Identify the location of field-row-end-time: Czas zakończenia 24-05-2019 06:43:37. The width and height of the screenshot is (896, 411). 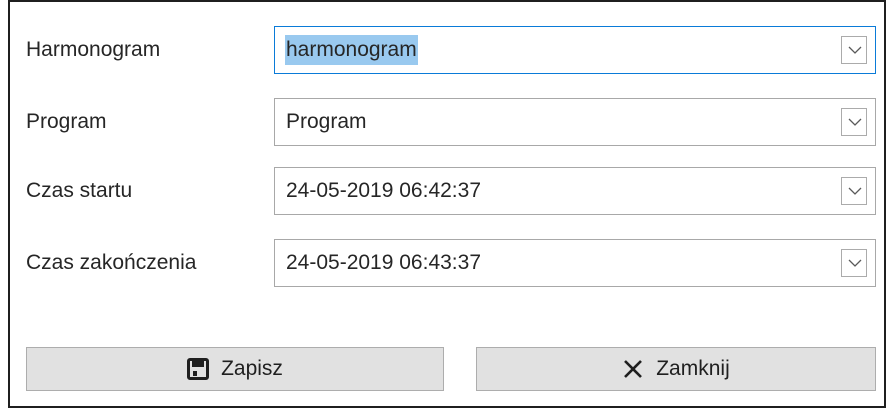
(447, 263).